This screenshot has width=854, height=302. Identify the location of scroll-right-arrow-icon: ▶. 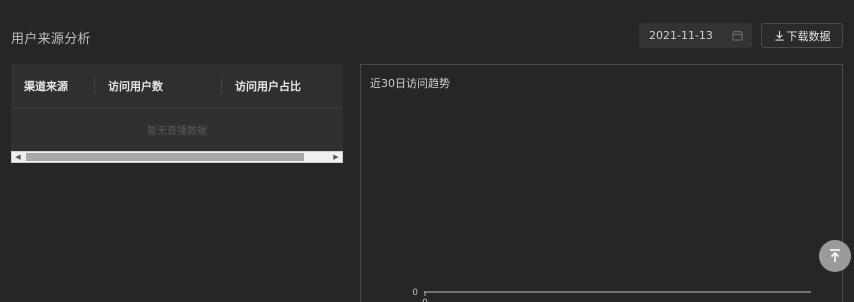
(336, 157).